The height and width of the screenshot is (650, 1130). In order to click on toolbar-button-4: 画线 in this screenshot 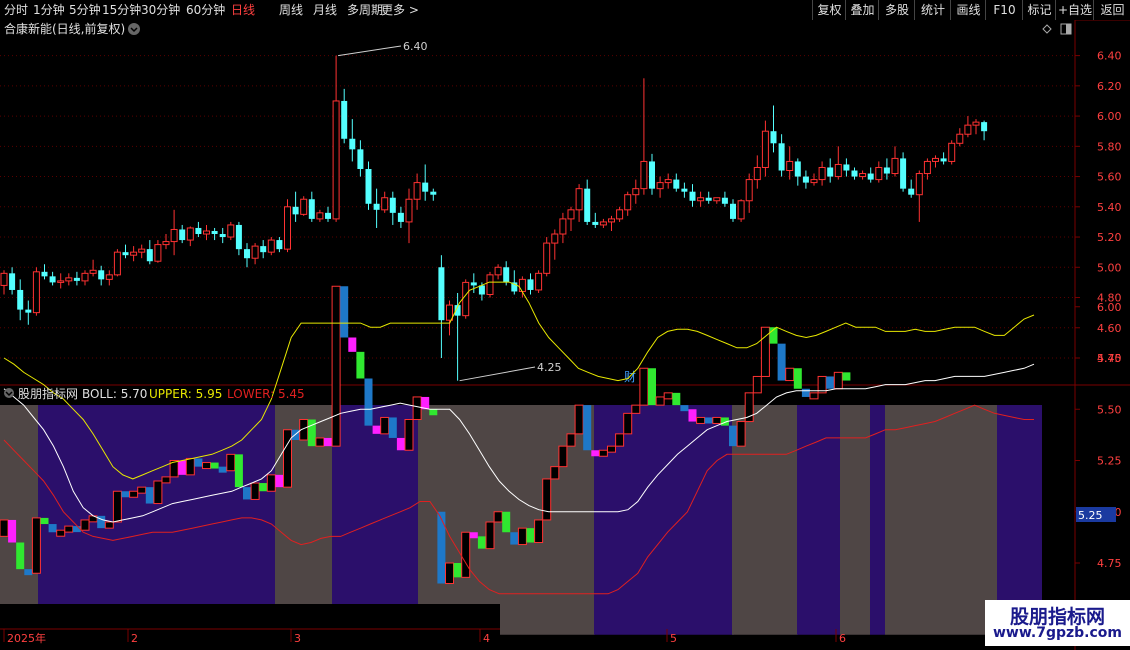, I will do `click(968, 10)`.